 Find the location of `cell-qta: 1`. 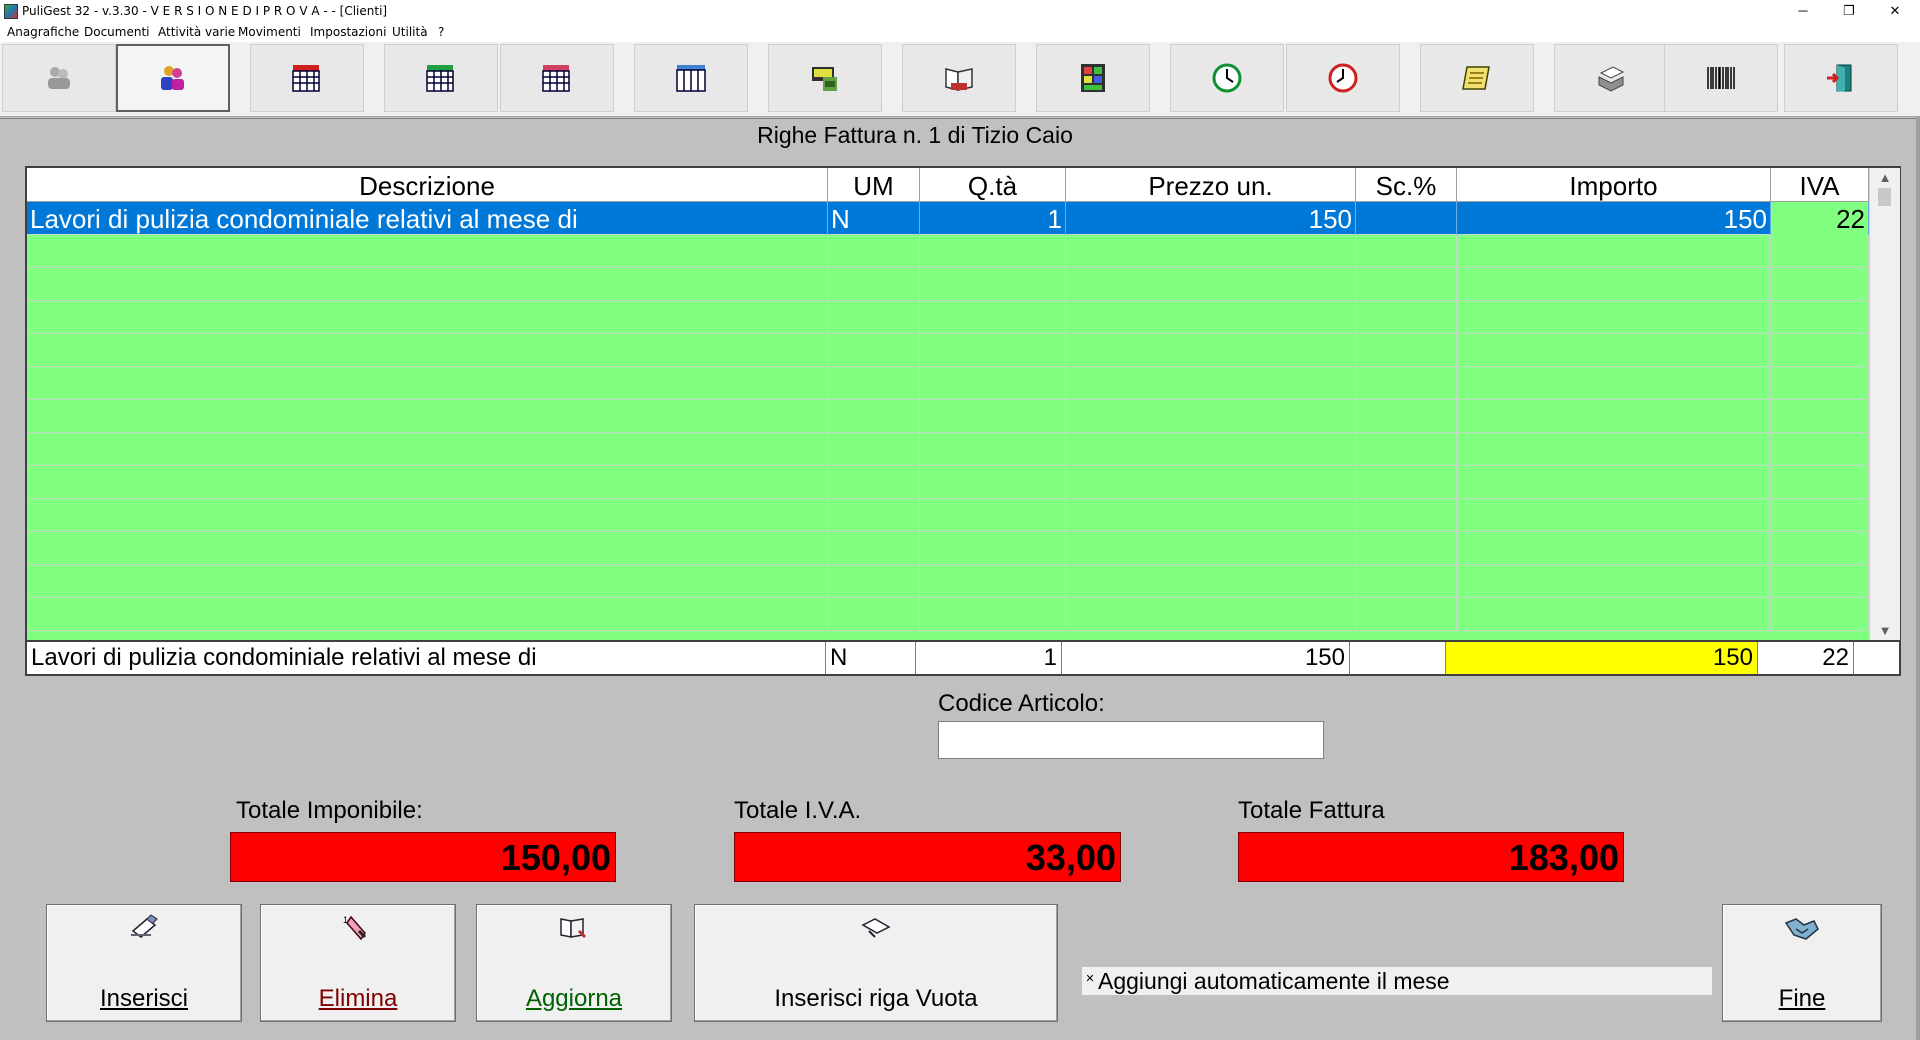

cell-qta: 1 is located at coordinates (993, 218).